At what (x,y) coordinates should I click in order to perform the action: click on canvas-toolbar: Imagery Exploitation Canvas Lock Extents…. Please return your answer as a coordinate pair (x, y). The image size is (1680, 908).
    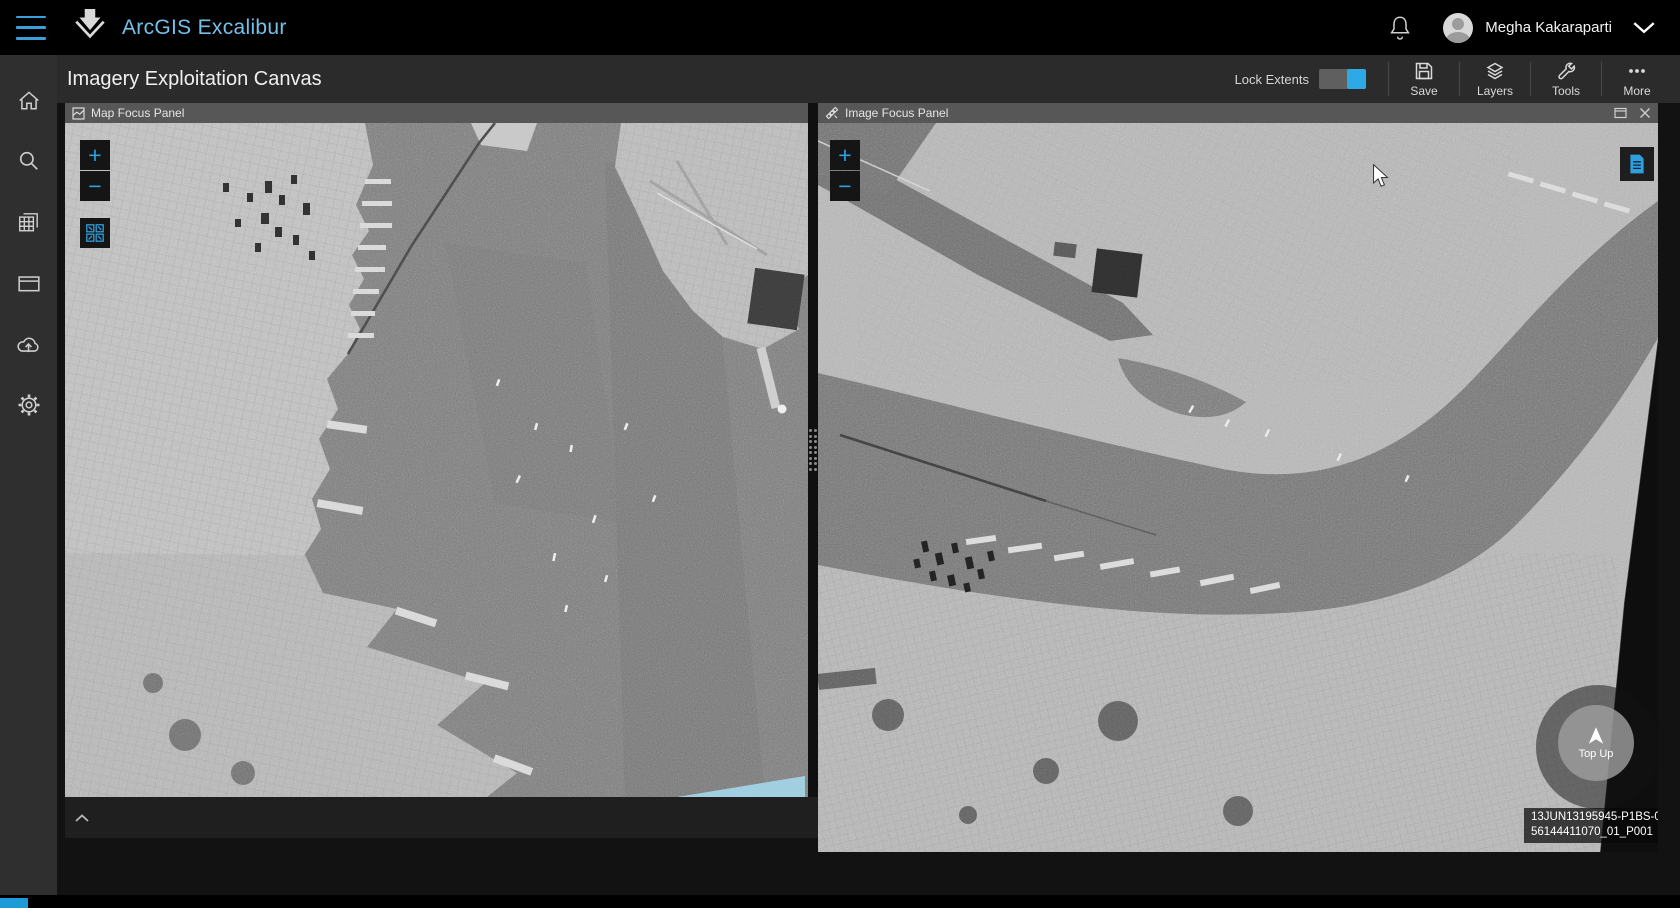
    Looking at the image, I should click on (868, 79).